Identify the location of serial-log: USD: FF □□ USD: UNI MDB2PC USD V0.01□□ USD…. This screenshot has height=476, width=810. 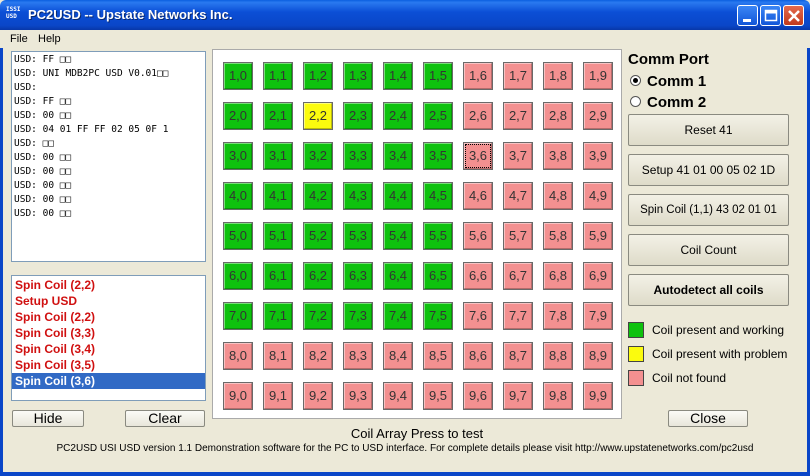
(108, 156).